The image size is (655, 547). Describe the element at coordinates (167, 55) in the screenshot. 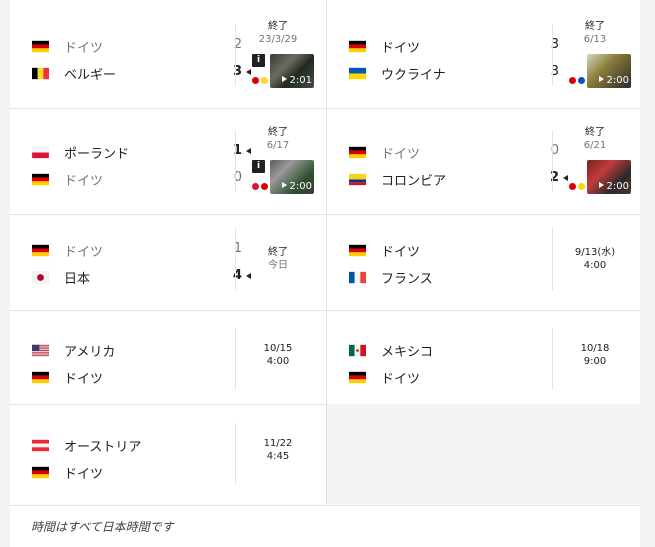

I see `match-card: ドイツ 2 ベルギー 3 終了 23/3/29 i 2:01` at that location.